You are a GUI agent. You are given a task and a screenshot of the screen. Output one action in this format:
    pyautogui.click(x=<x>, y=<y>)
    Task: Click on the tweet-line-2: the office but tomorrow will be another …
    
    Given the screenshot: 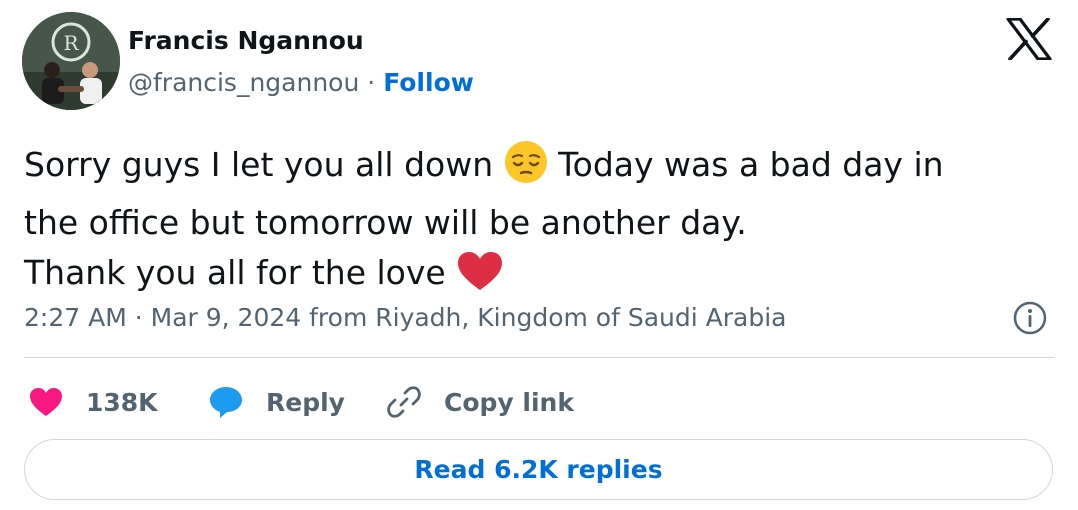 What is the action you would take?
    pyautogui.click(x=385, y=222)
    